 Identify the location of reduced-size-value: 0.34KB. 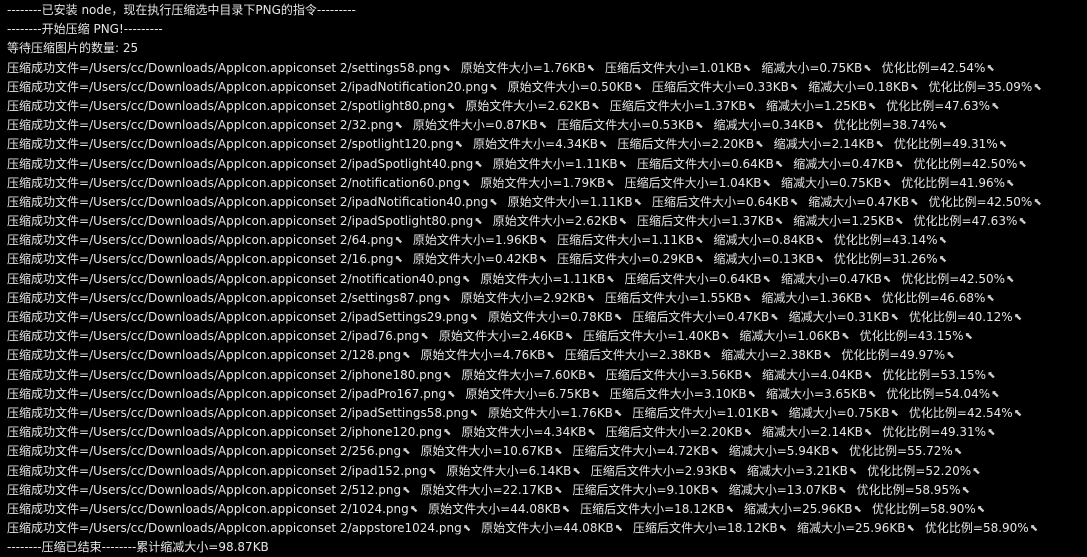
(793, 125).